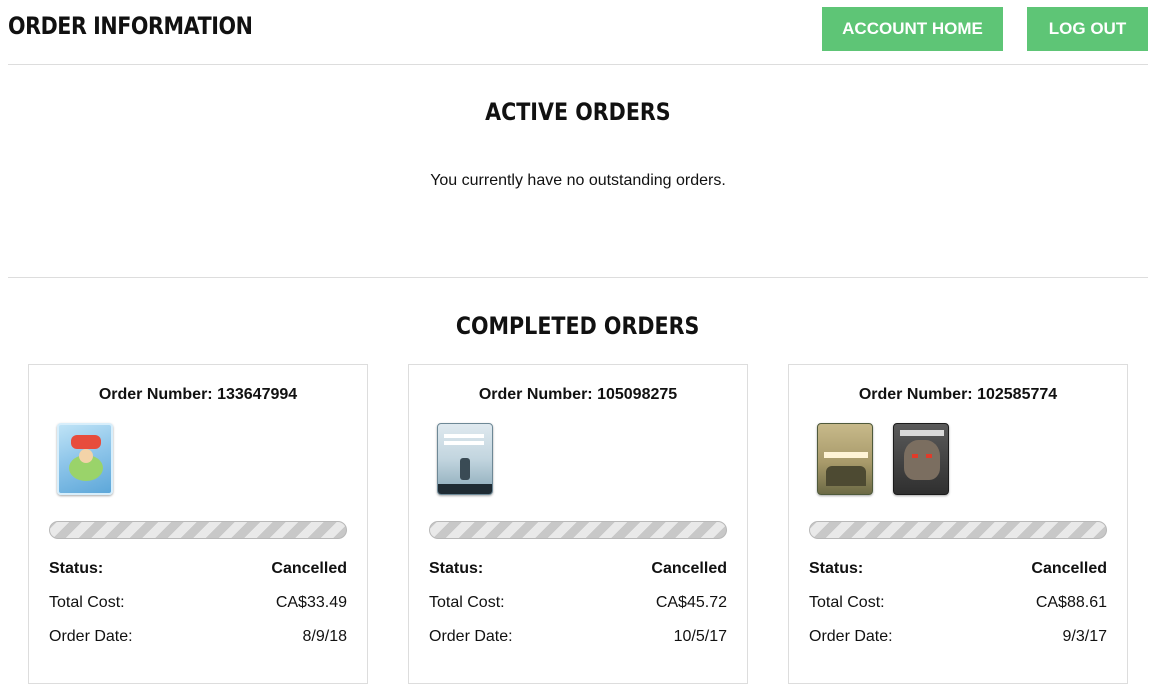 The width and height of the screenshot is (1156, 691). Describe the element at coordinates (958, 603) in the screenshot. I see `total-cost-row: Total Cost: CA$88.61` at that location.